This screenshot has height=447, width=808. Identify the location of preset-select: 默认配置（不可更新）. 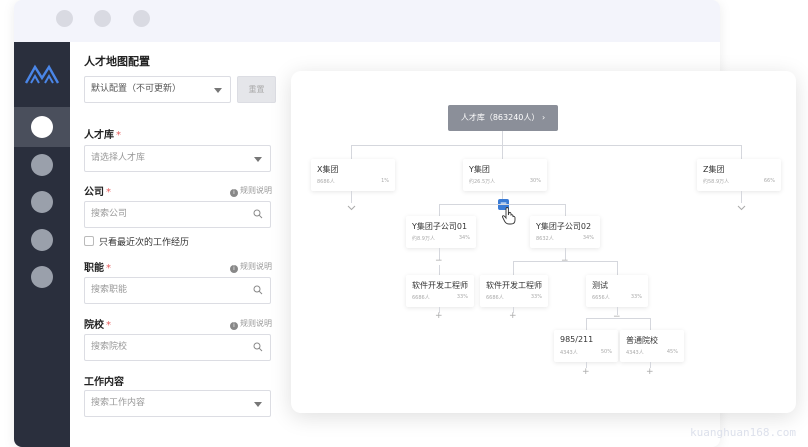
(157, 89).